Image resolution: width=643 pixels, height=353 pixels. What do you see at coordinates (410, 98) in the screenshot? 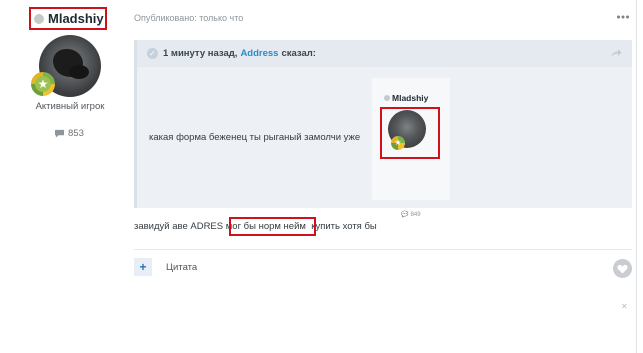
I see `embed-author-name: Mladshiy` at bounding box center [410, 98].